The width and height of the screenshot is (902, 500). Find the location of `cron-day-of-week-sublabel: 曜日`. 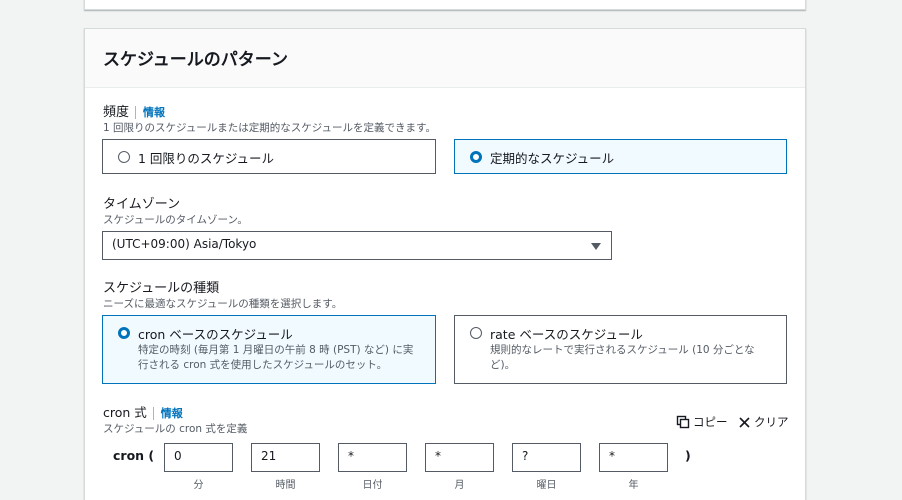

cron-day-of-week-sublabel: 曜日 is located at coordinates (546, 485).